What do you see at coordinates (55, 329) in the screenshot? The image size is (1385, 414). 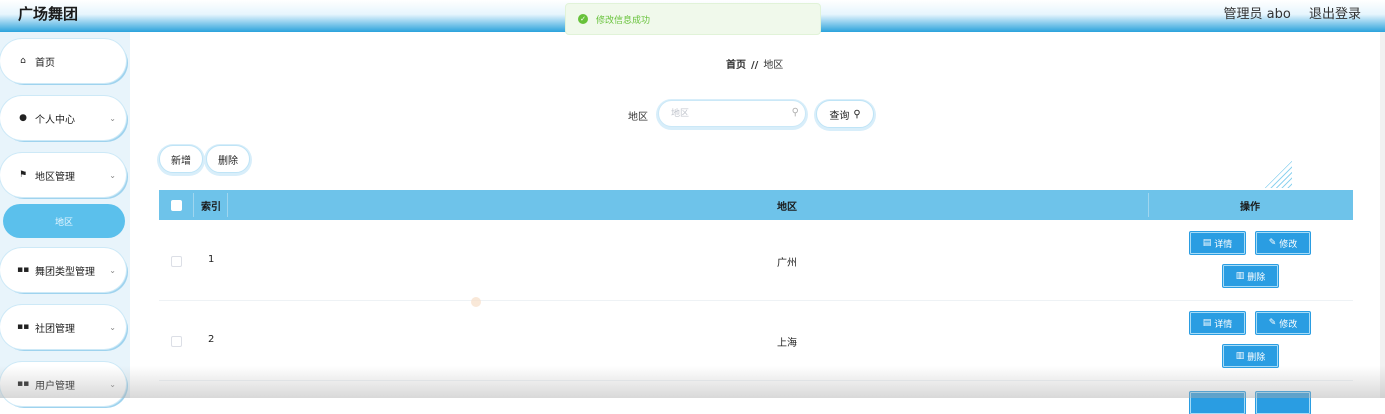 I see `sidebar-item-label: 社团管理` at bounding box center [55, 329].